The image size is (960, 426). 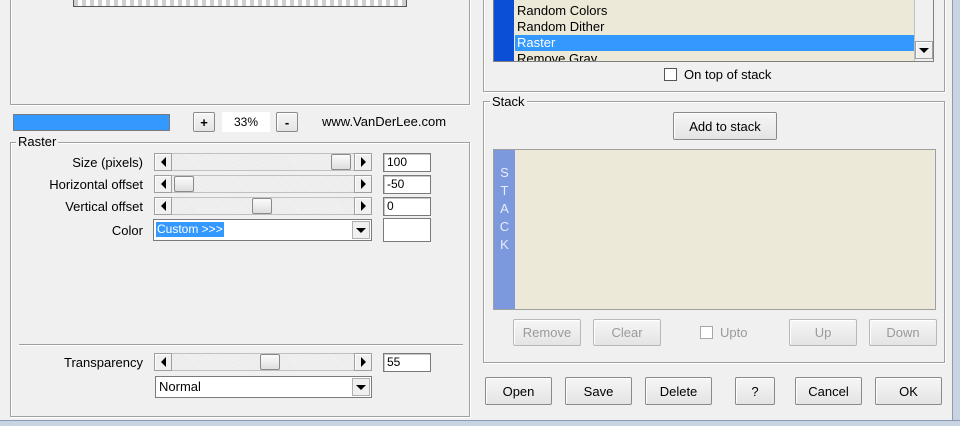 I want to click on horizontal-offset-slider, so click(x=263, y=184).